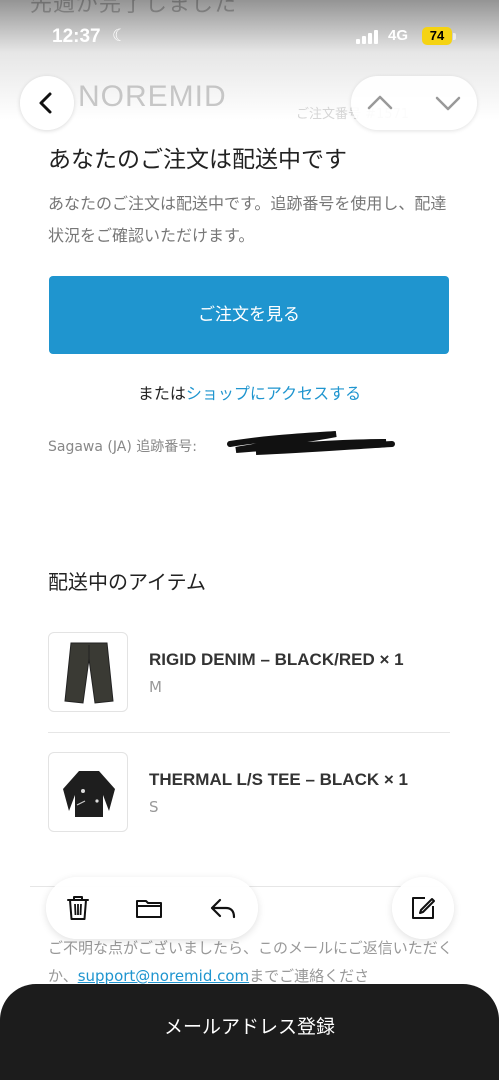 This screenshot has width=499, height=1080. What do you see at coordinates (197, 160) in the screenshot?
I see `email-headline: あなたのご注文は配送中です` at bounding box center [197, 160].